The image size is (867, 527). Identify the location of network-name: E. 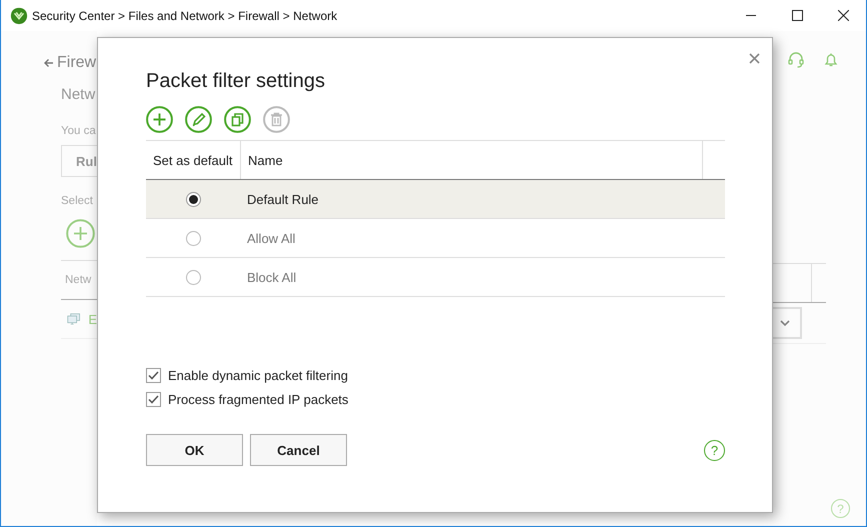
(92, 319).